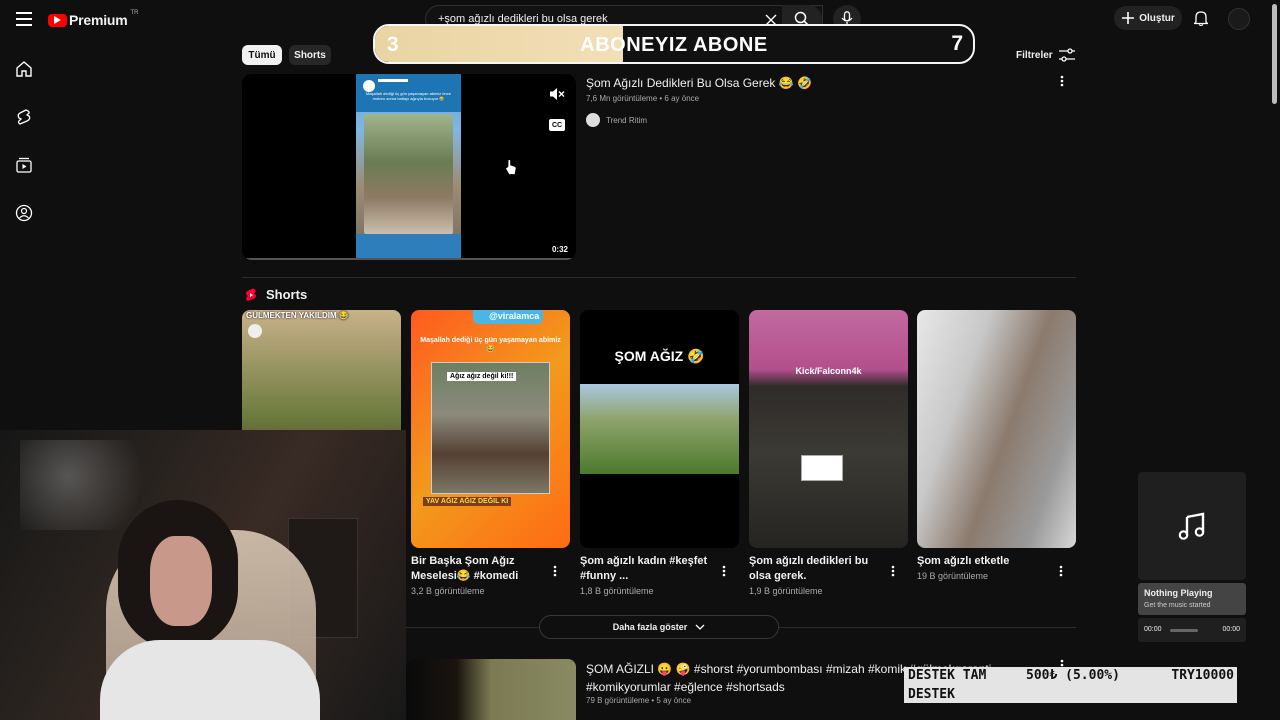 This screenshot has height=720, width=1280. I want to click on goal-target-count: 7, so click(957, 43).